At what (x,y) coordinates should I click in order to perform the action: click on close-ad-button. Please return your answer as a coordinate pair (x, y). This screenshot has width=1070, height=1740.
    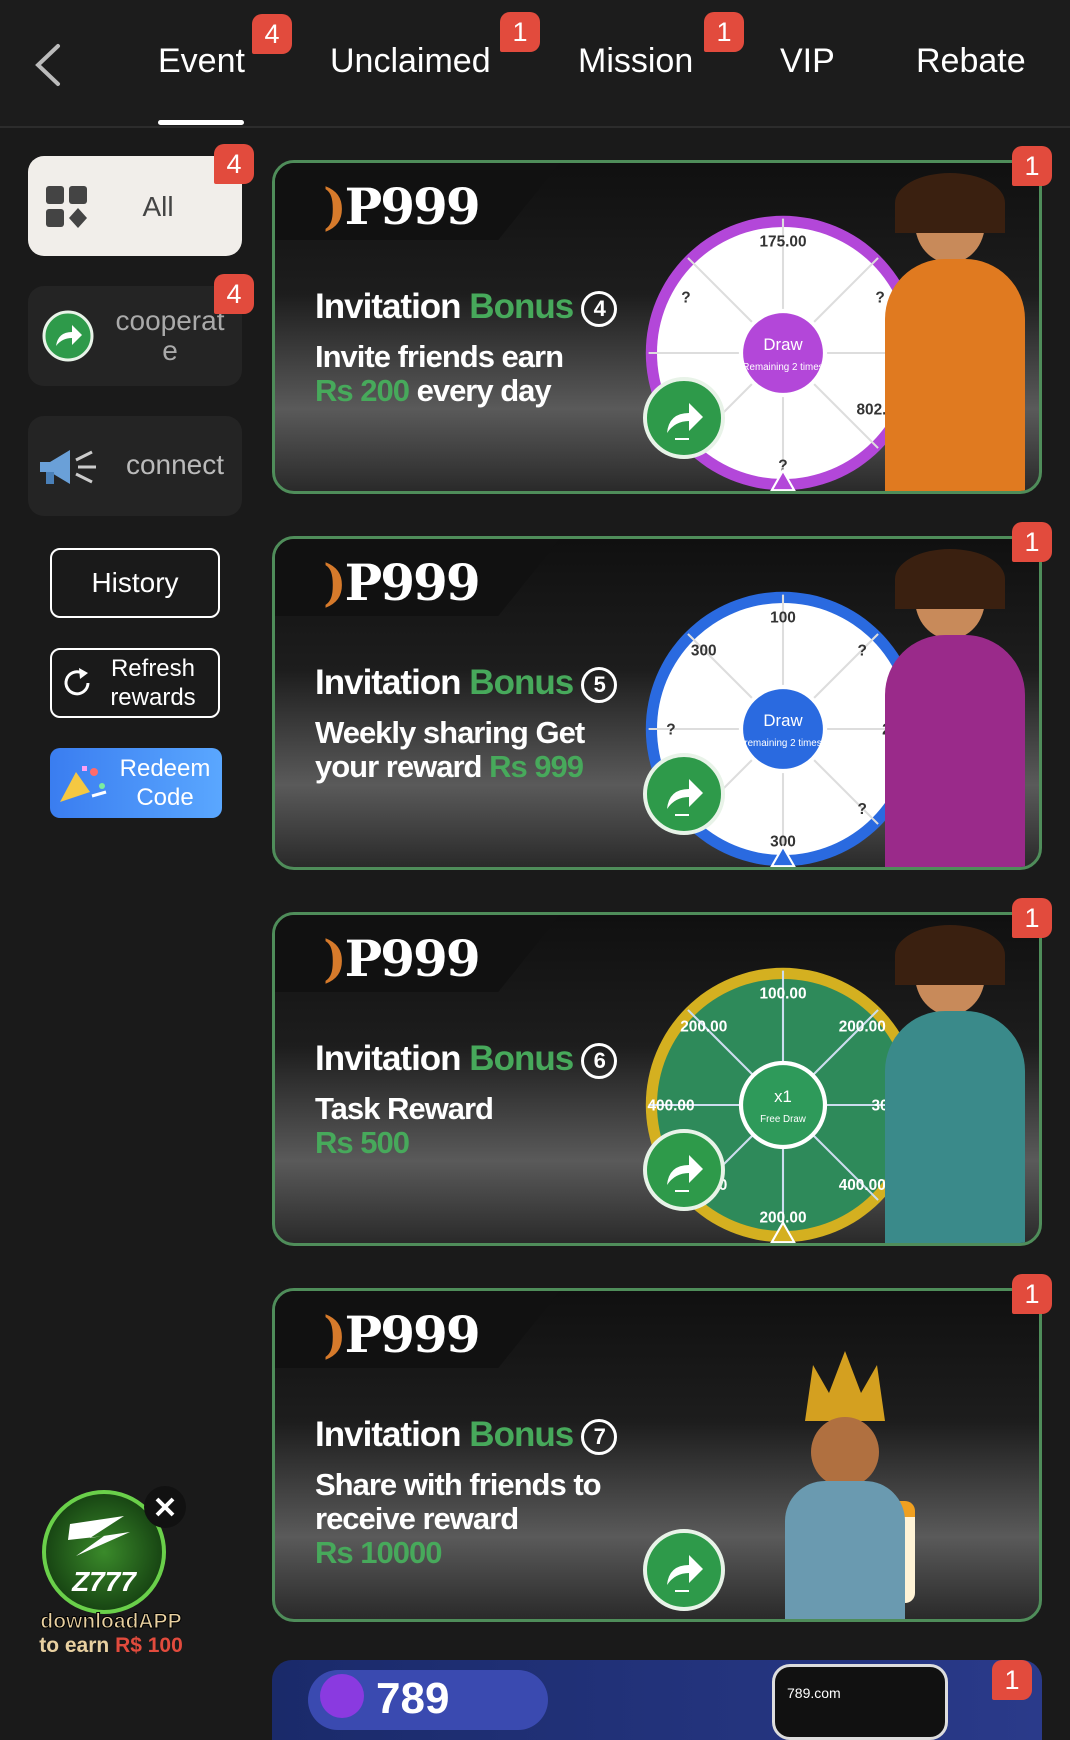
    Looking at the image, I should click on (165, 1507).